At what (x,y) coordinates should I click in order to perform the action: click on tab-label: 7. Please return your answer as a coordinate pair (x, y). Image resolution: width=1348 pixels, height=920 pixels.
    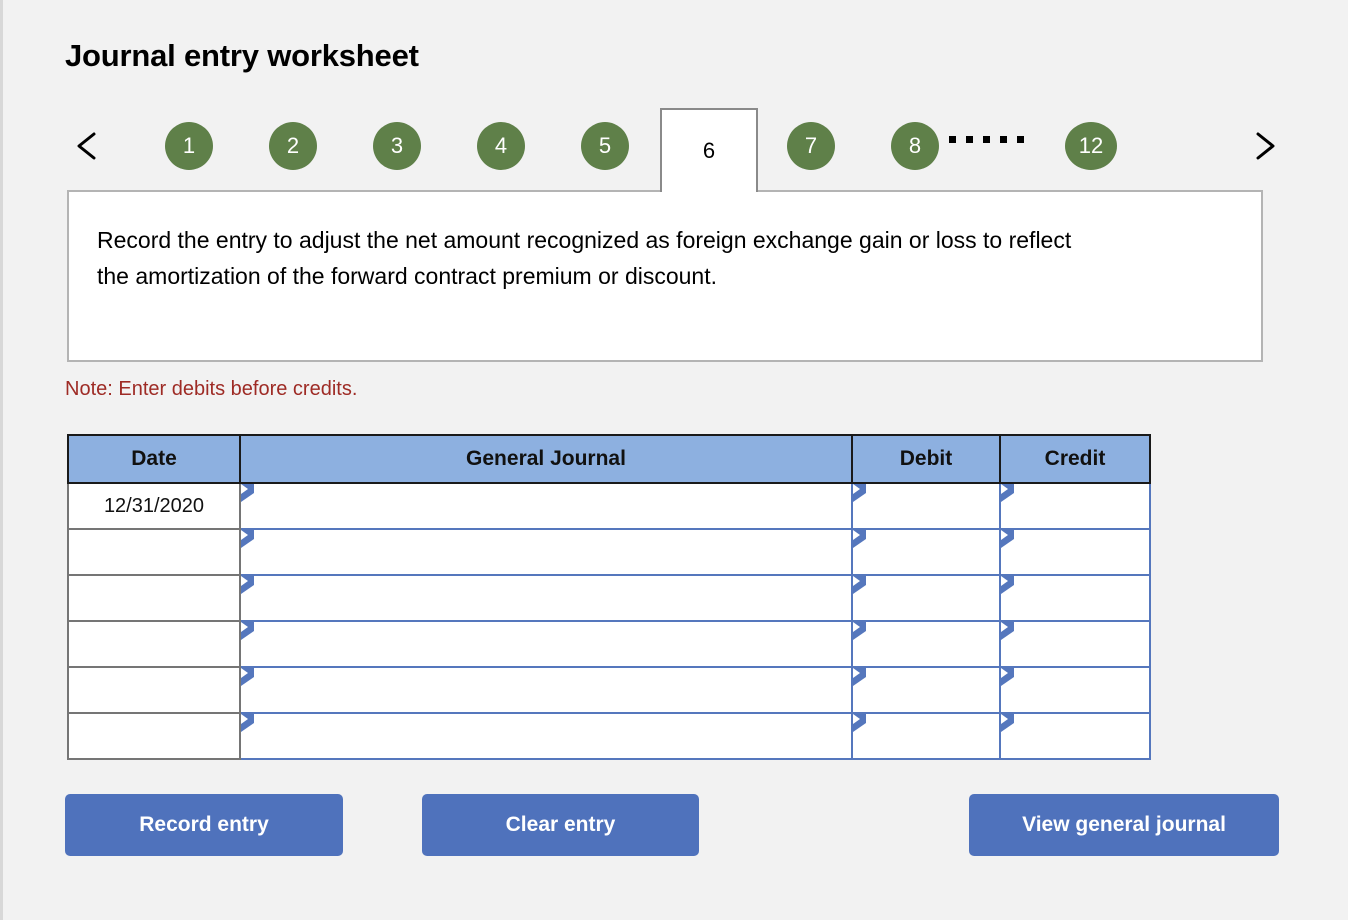
    Looking at the image, I should click on (811, 145).